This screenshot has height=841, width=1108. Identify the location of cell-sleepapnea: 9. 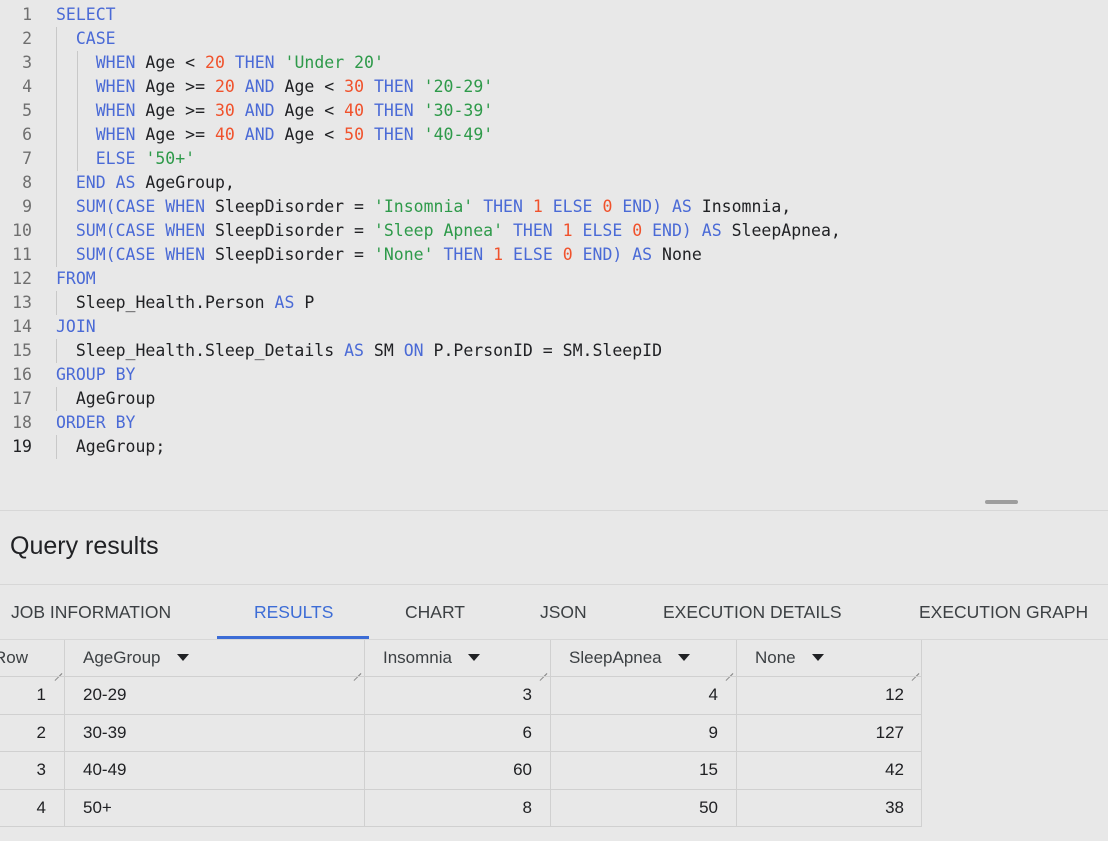
(713, 732).